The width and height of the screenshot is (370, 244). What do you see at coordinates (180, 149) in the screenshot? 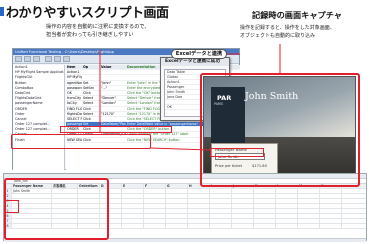
I see `input-connector-line` at bounding box center [180, 149].